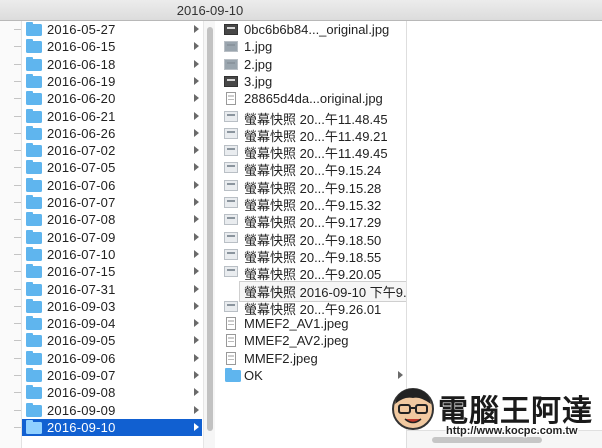  Describe the element at coordinates (311, 238) in the screenshot. I see `file-row: 螢幕快照 20...午9.18.50` at that location.